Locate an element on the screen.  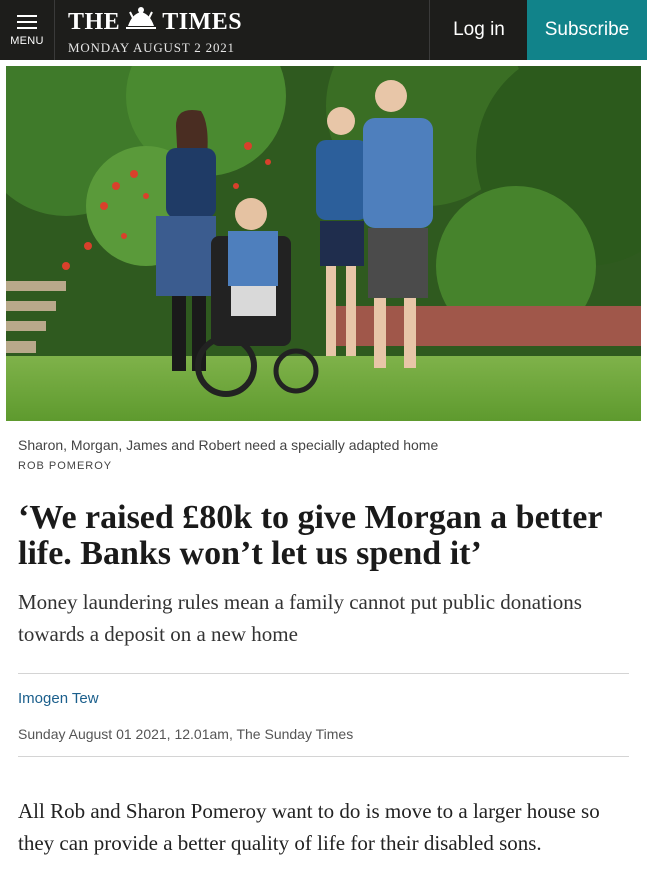
crest-icon is located at coordinates (141, 22).